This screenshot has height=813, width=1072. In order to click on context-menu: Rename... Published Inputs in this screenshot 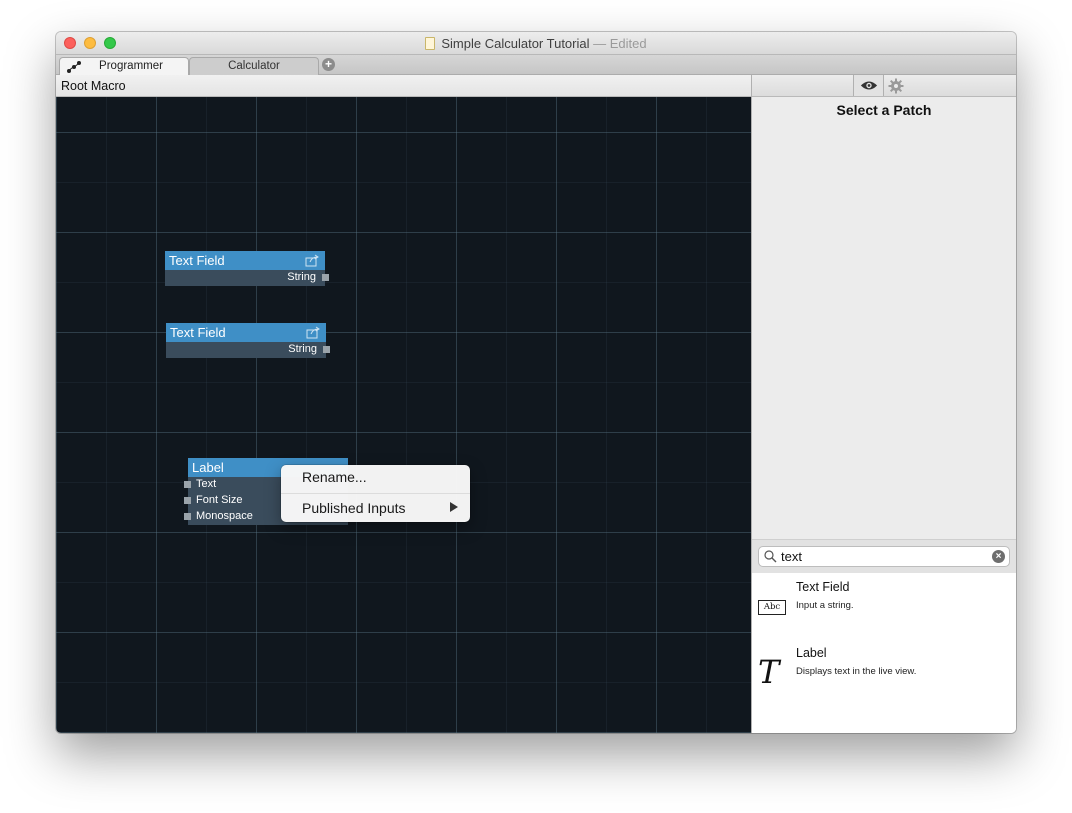, I will do `click(375, 493)`.